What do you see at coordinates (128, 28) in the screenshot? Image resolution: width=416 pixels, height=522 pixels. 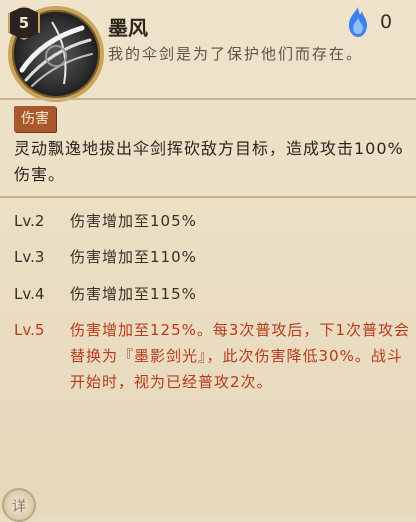 I see `skill-name: 墨风` at bounding box center [128, 28].